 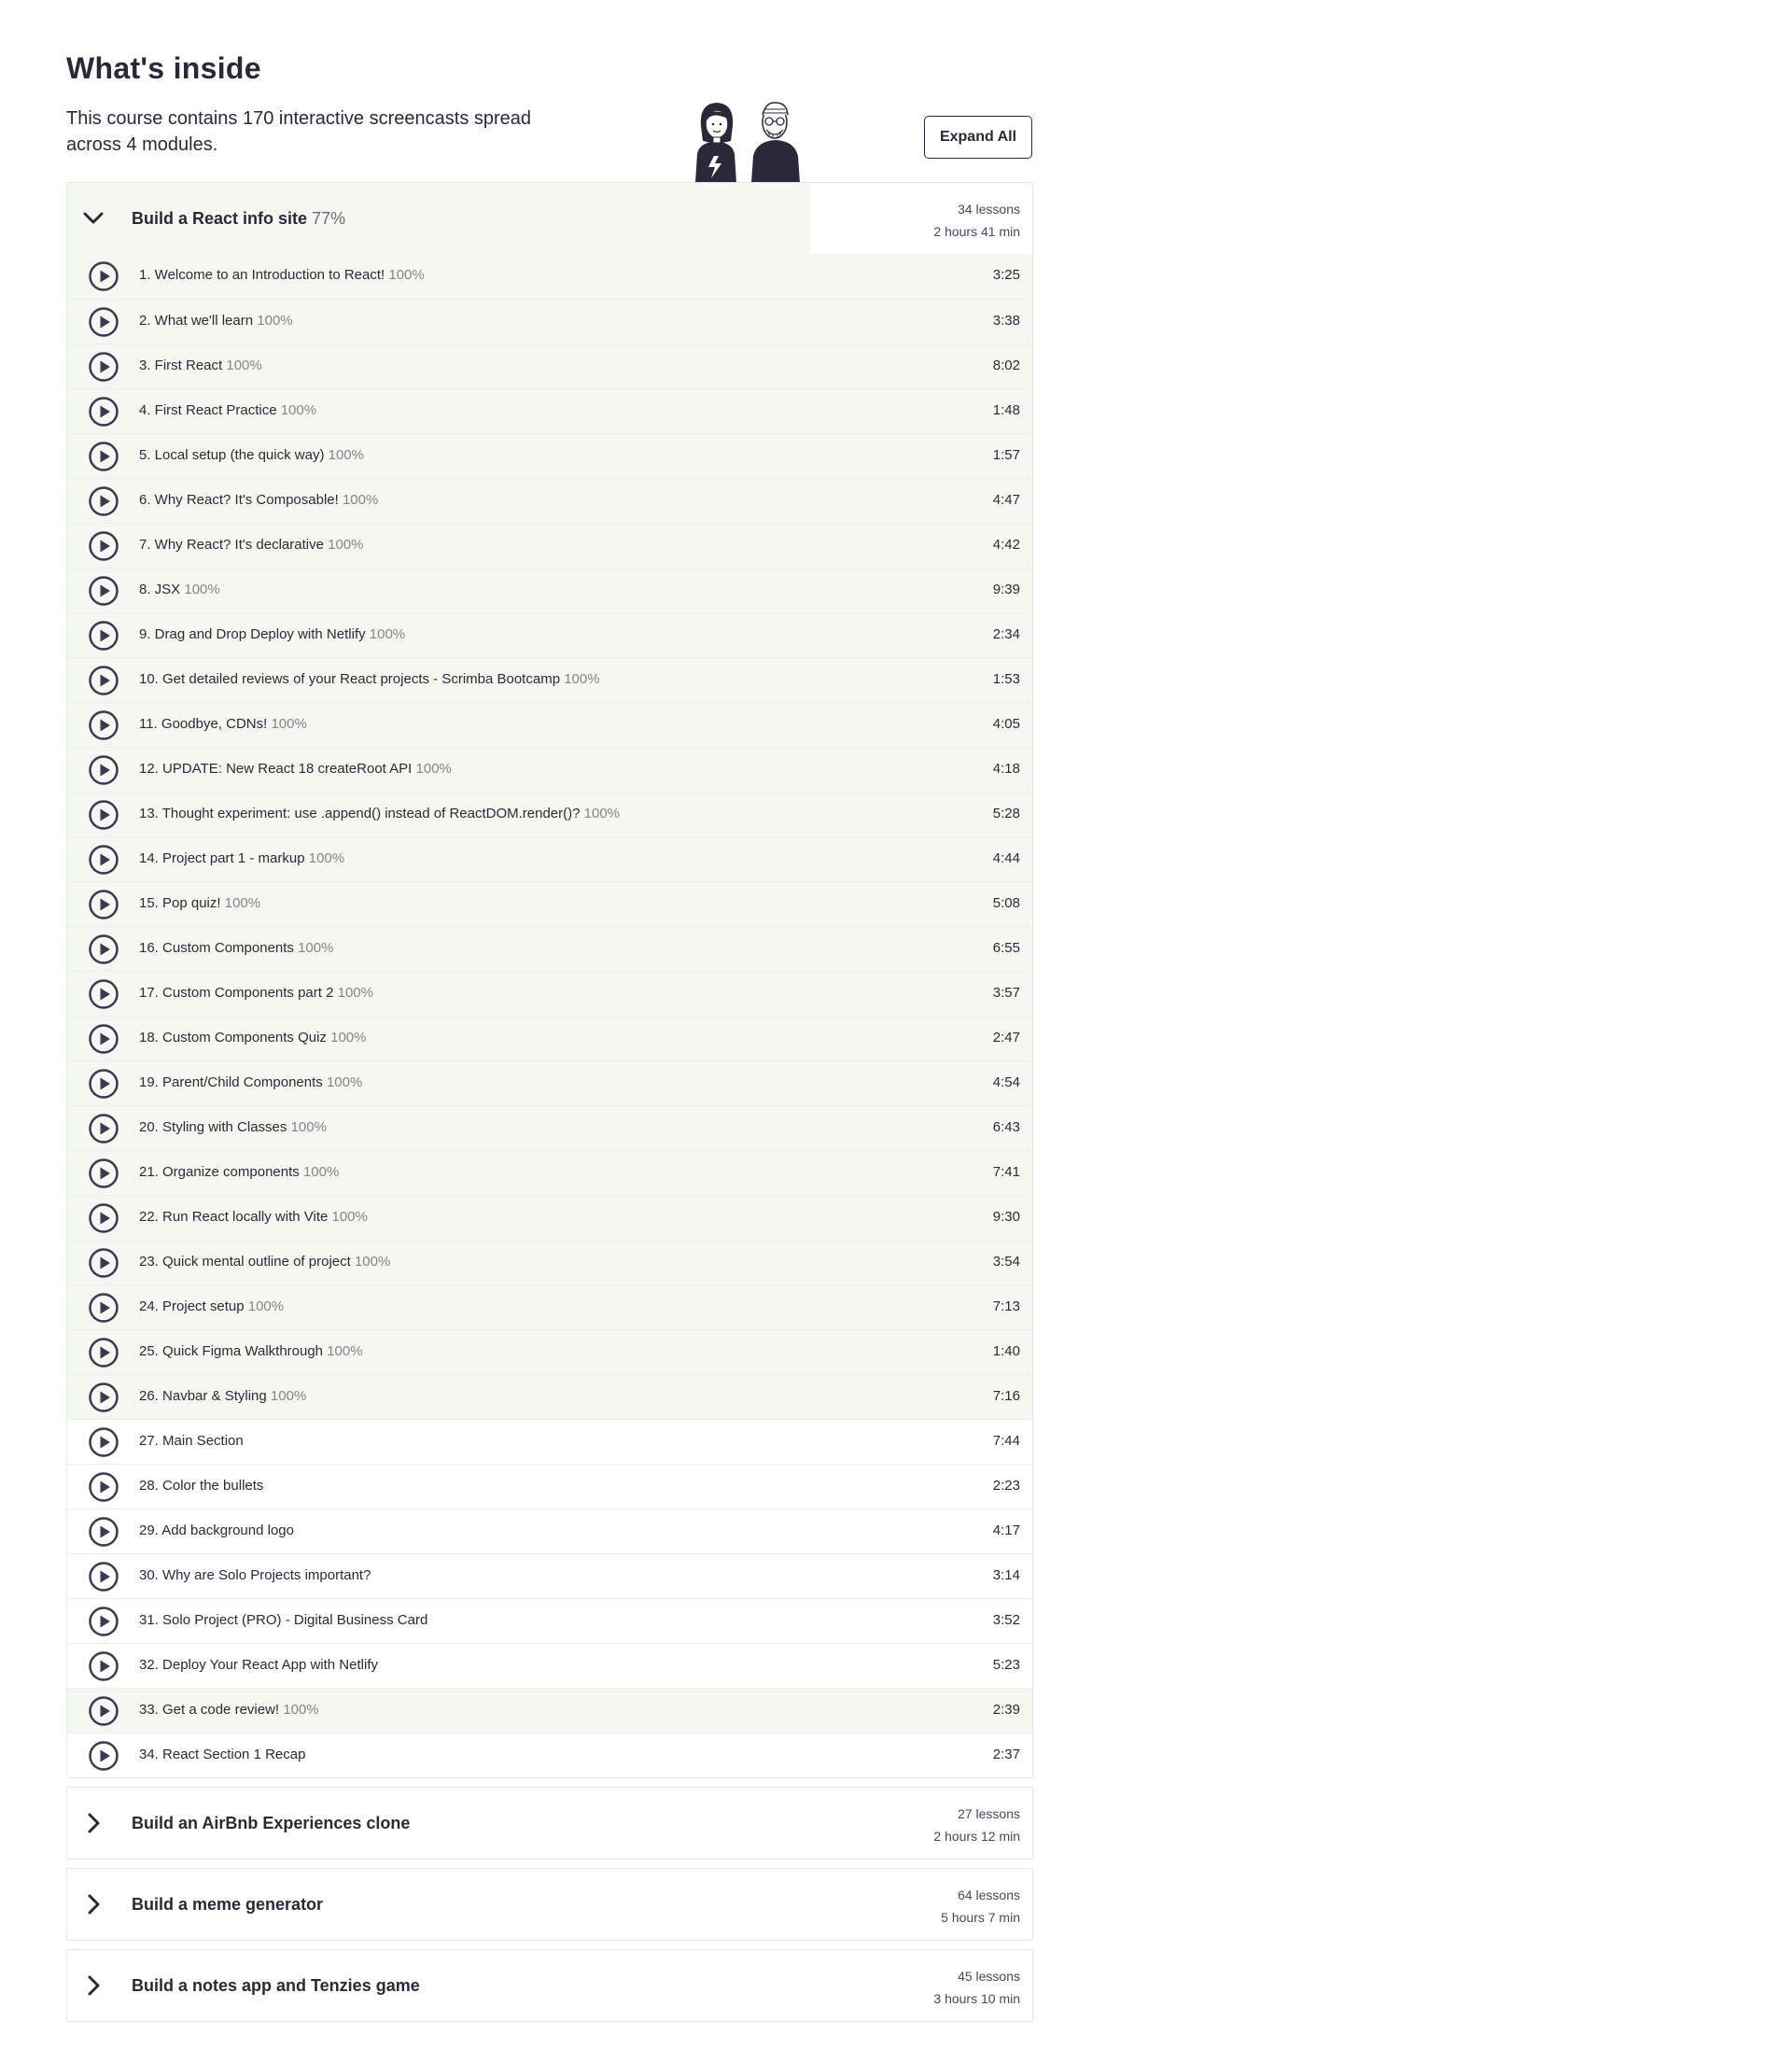 I want to click on lesson-row: 20. Styling with Classes 100% 6:43, so click(x=549, y=1127).